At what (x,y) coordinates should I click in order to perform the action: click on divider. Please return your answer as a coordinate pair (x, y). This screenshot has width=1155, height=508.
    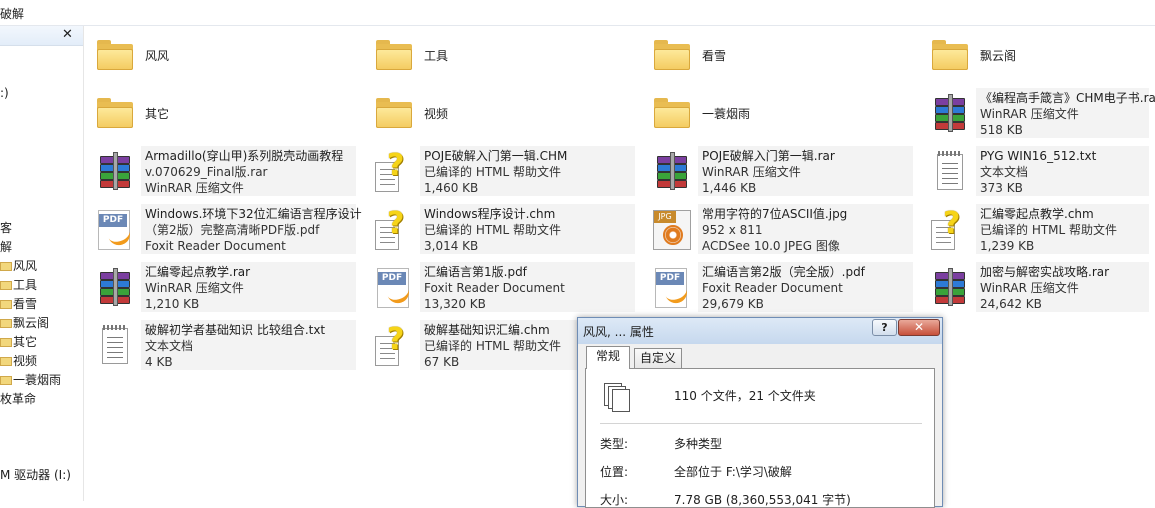
    Looking at the image, I should click on (761, 423).